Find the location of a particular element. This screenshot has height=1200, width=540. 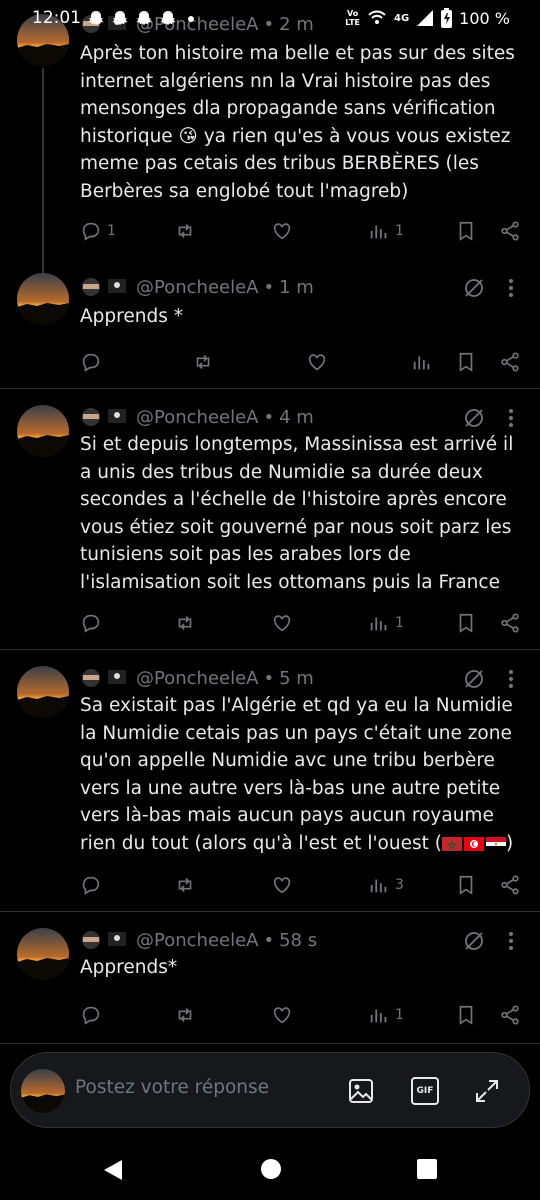

recents-icon is located at coordinates (427, 1169).